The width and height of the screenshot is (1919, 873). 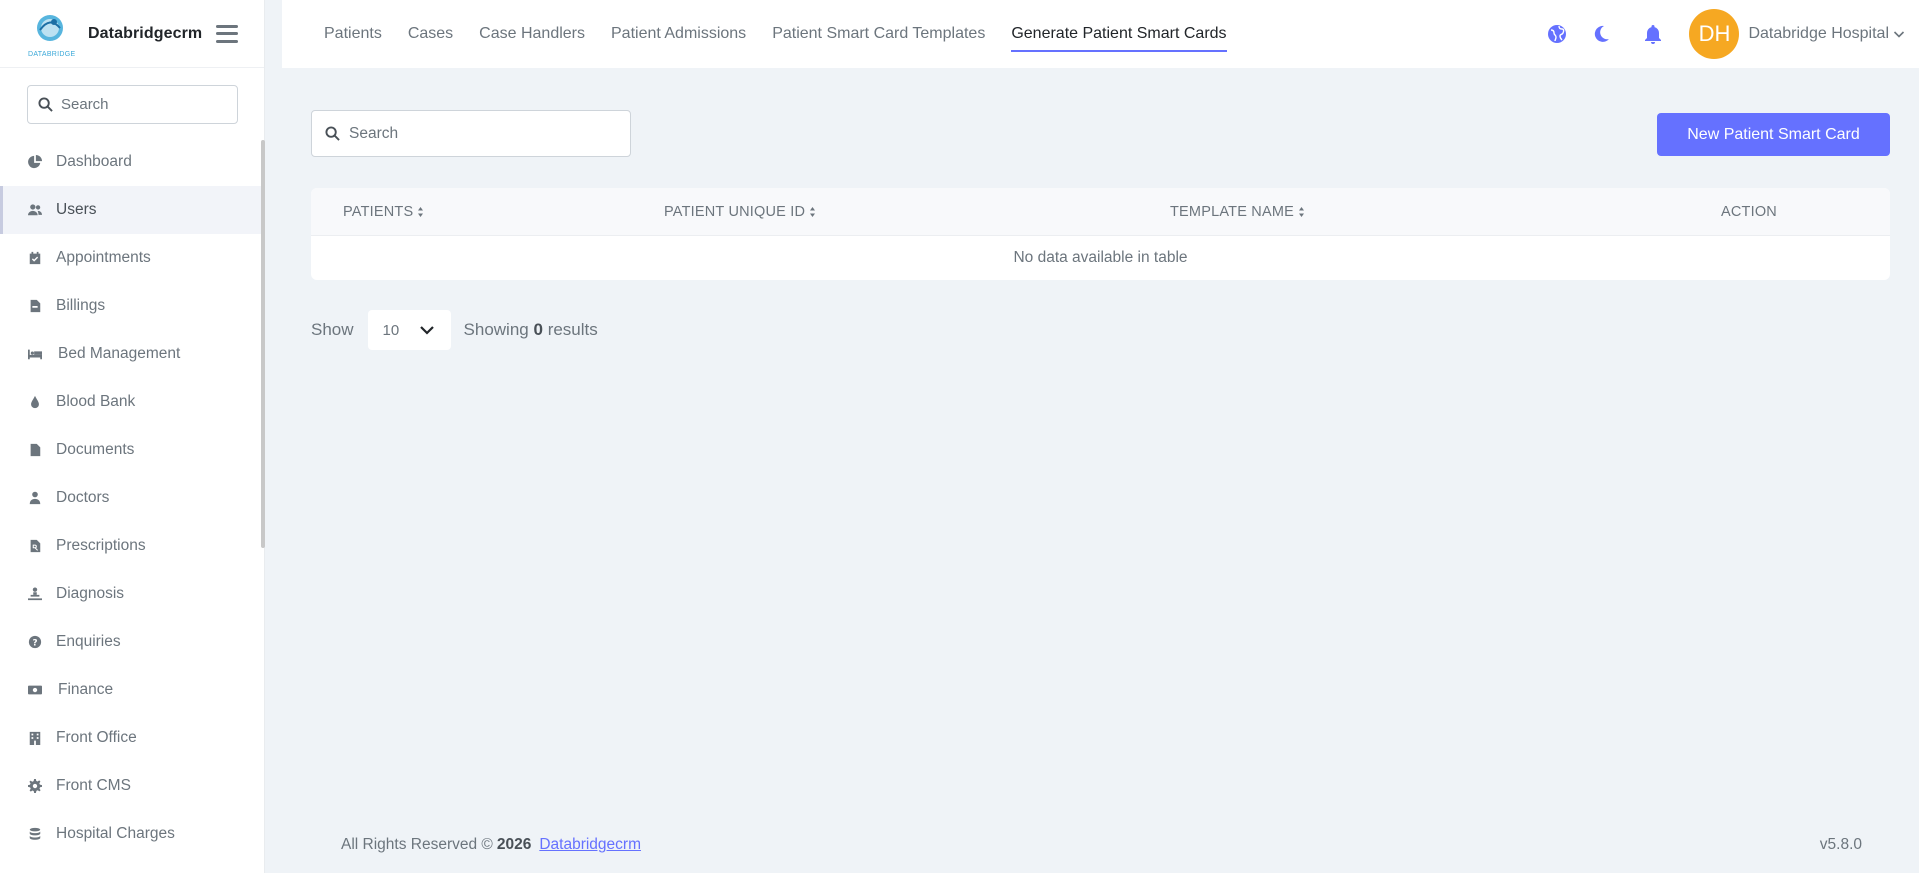 What do you see at coordinates (454, 330) in the screenshot?
I see `pagination-bar: Show 10 Showing 0 results` at bounding box center [454, 330].